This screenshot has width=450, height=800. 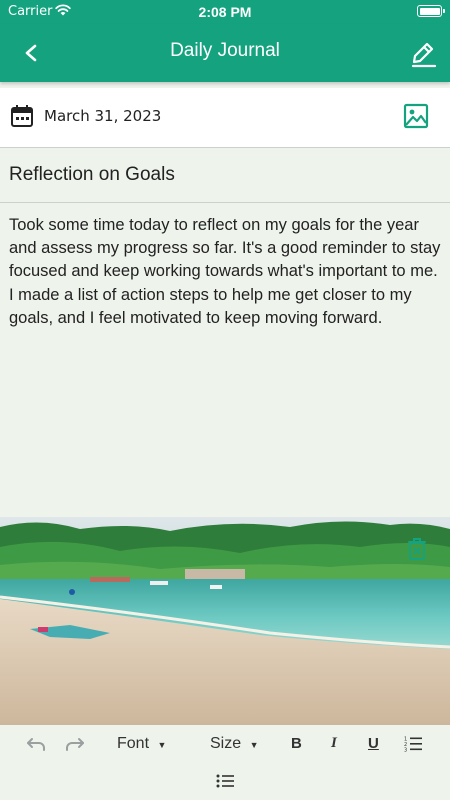 I want to click on status-bar: Carrier 2:08 PM, so click(x=225, y=12).